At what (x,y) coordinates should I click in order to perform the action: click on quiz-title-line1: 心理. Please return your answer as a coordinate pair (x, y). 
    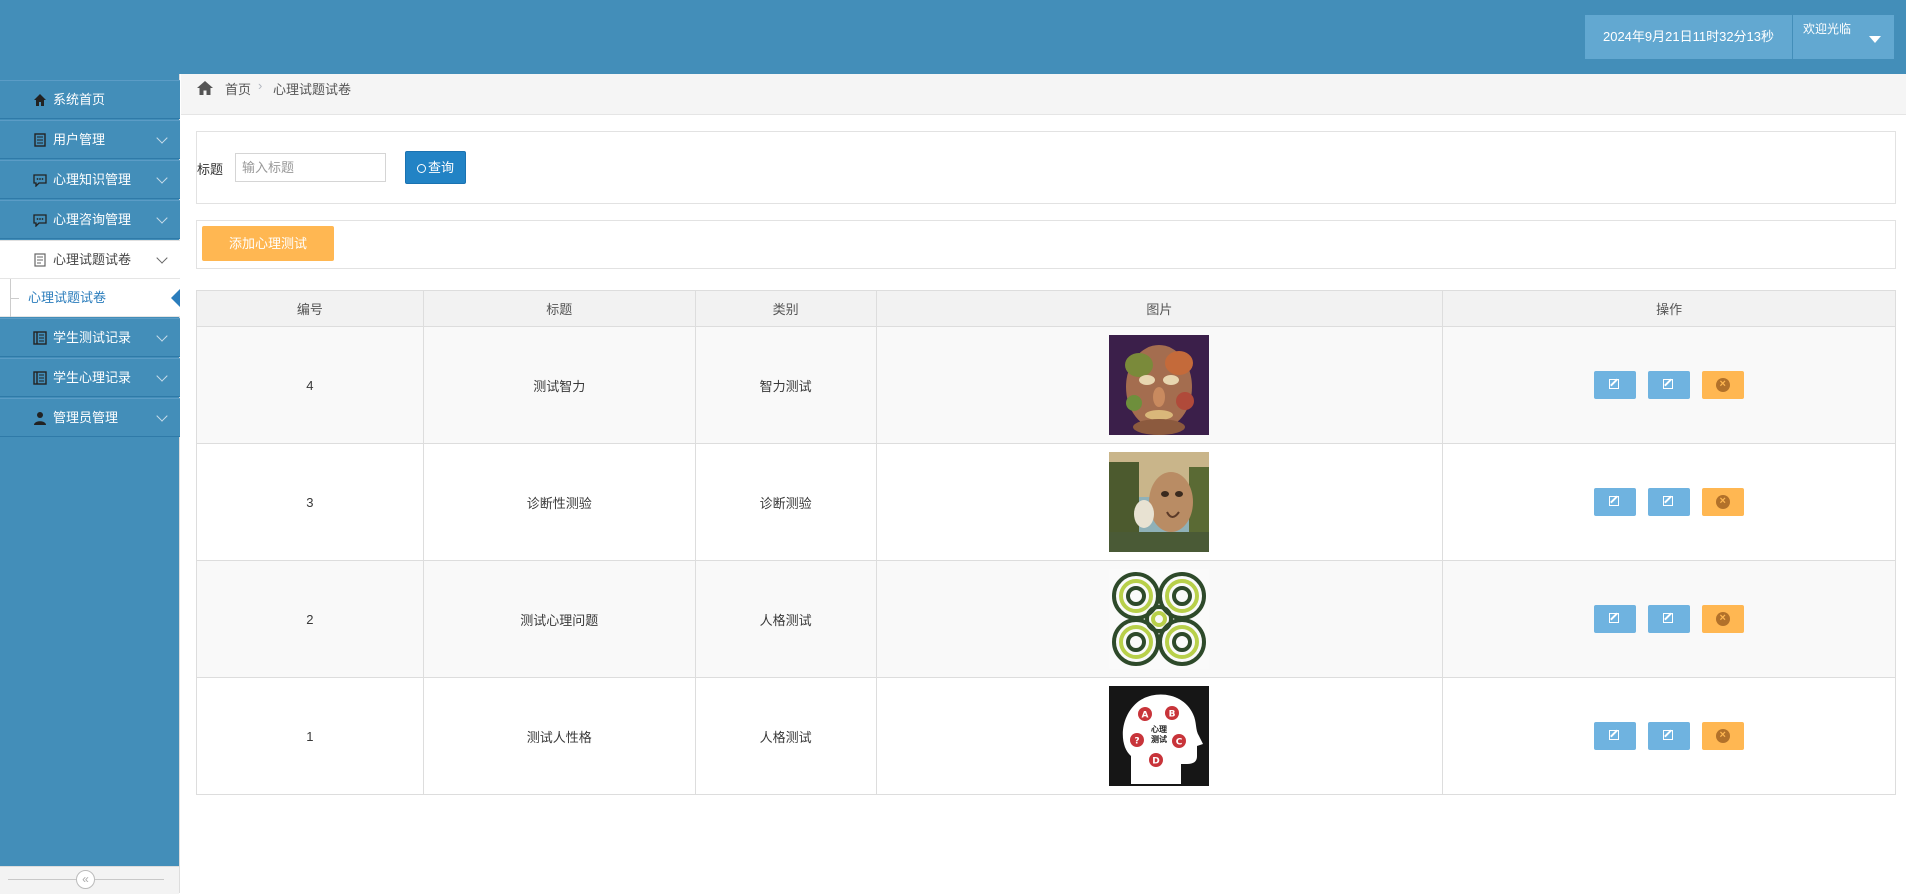
    Looking at the image, I should click on (1159, 729).